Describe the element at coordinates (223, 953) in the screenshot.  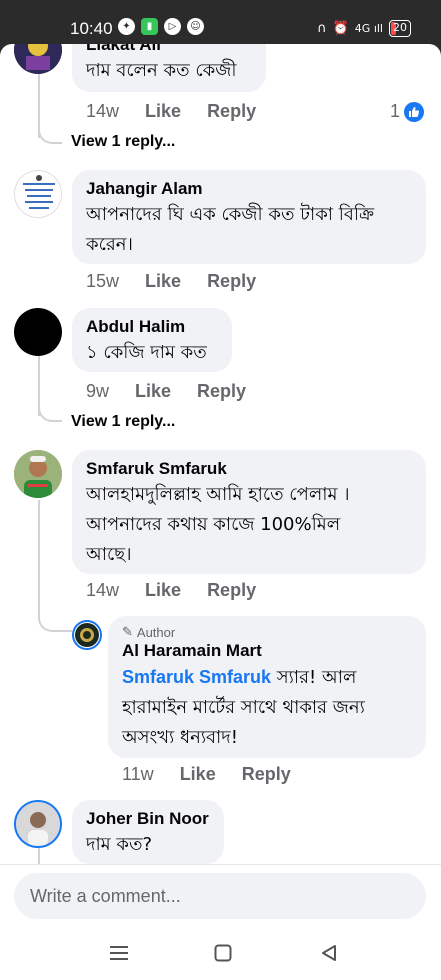
I see `home-icon` at that location.